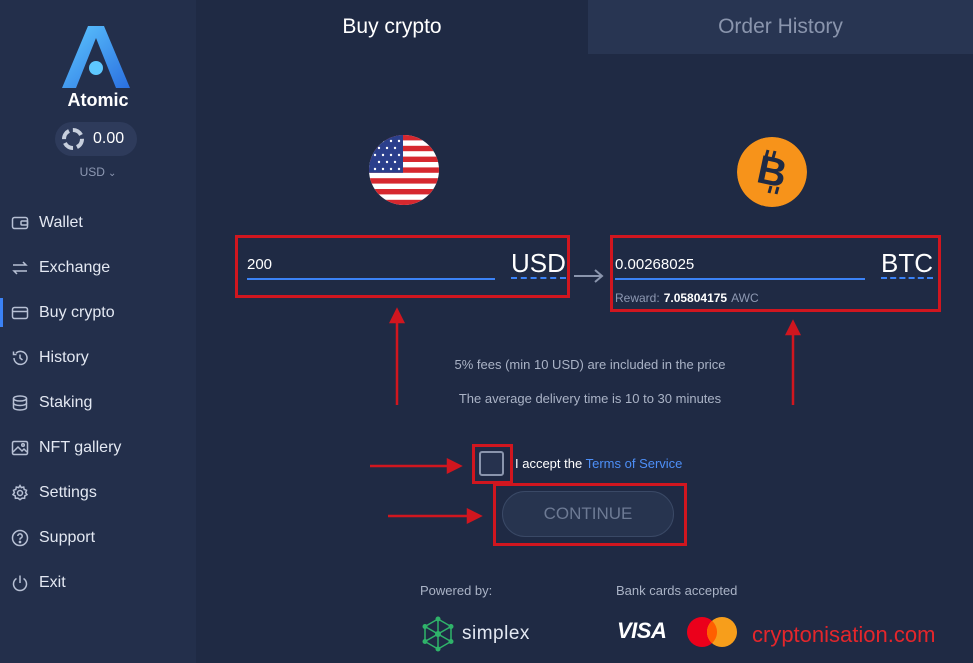 The image size is (973, 663). Describe the element at coordinates (844, 634) in the screenshot. I see `watermark-text: cryptonisation.com` at that location.